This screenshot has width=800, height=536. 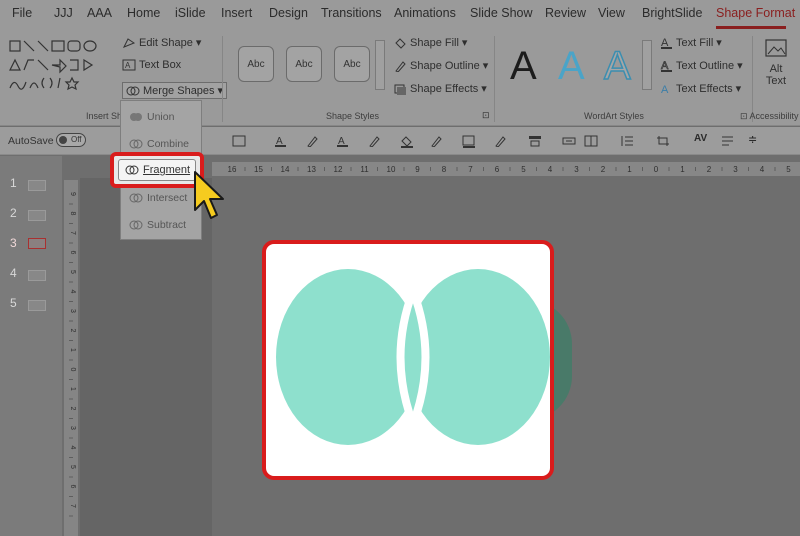 I want to click on menu-item-union: Union, so click(x=151, y=117).